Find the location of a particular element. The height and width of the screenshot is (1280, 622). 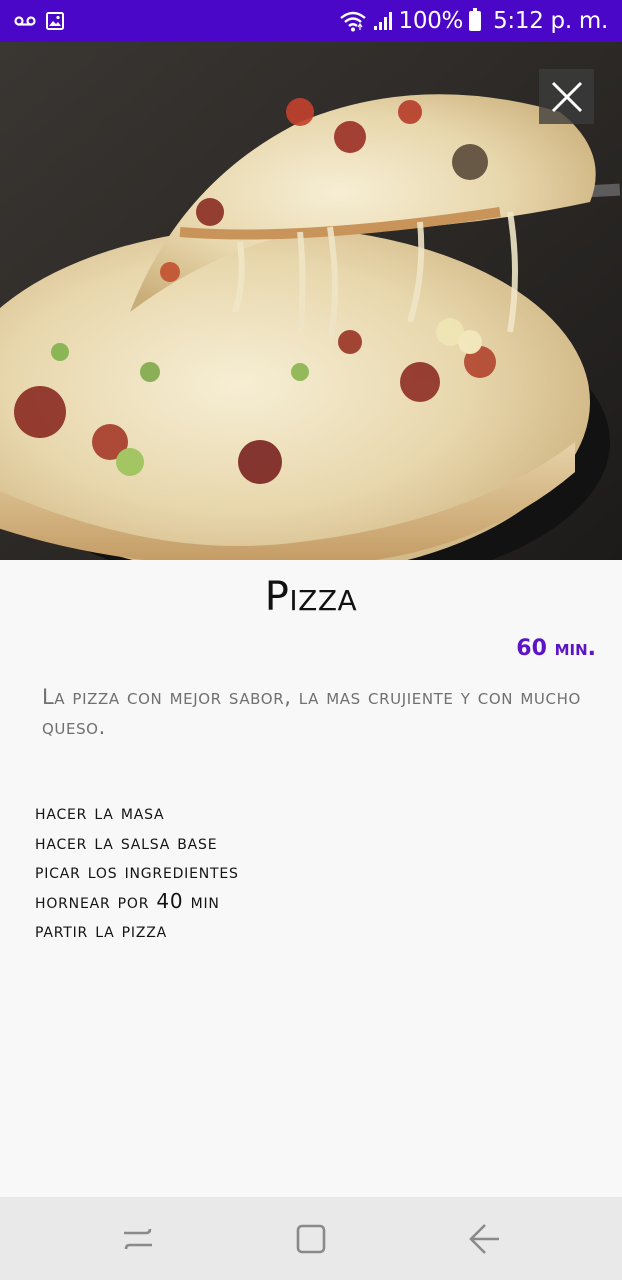

image-icon is located at coordinates (55, 21).